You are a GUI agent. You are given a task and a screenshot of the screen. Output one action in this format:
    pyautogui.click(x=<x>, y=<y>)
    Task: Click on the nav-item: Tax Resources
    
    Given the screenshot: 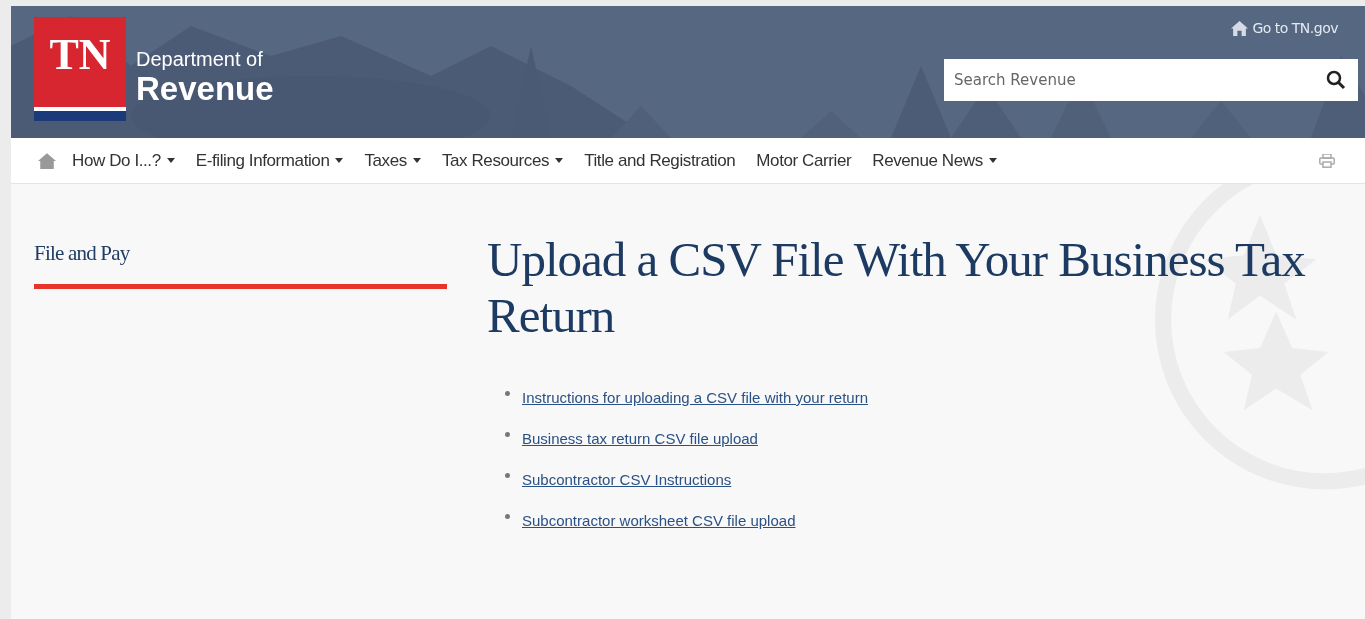 What is the action you would take?
    pyautogui.click(x=502, y=160)
    